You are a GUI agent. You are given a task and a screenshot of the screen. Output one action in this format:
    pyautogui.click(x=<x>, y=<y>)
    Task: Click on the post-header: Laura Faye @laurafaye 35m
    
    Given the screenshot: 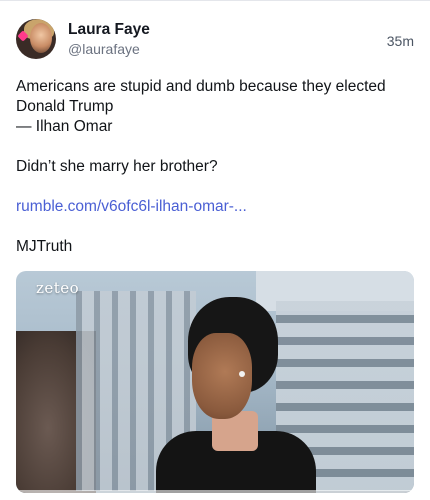 What is the action you would take?
    pyautogui.click(x=215, y=41)
    